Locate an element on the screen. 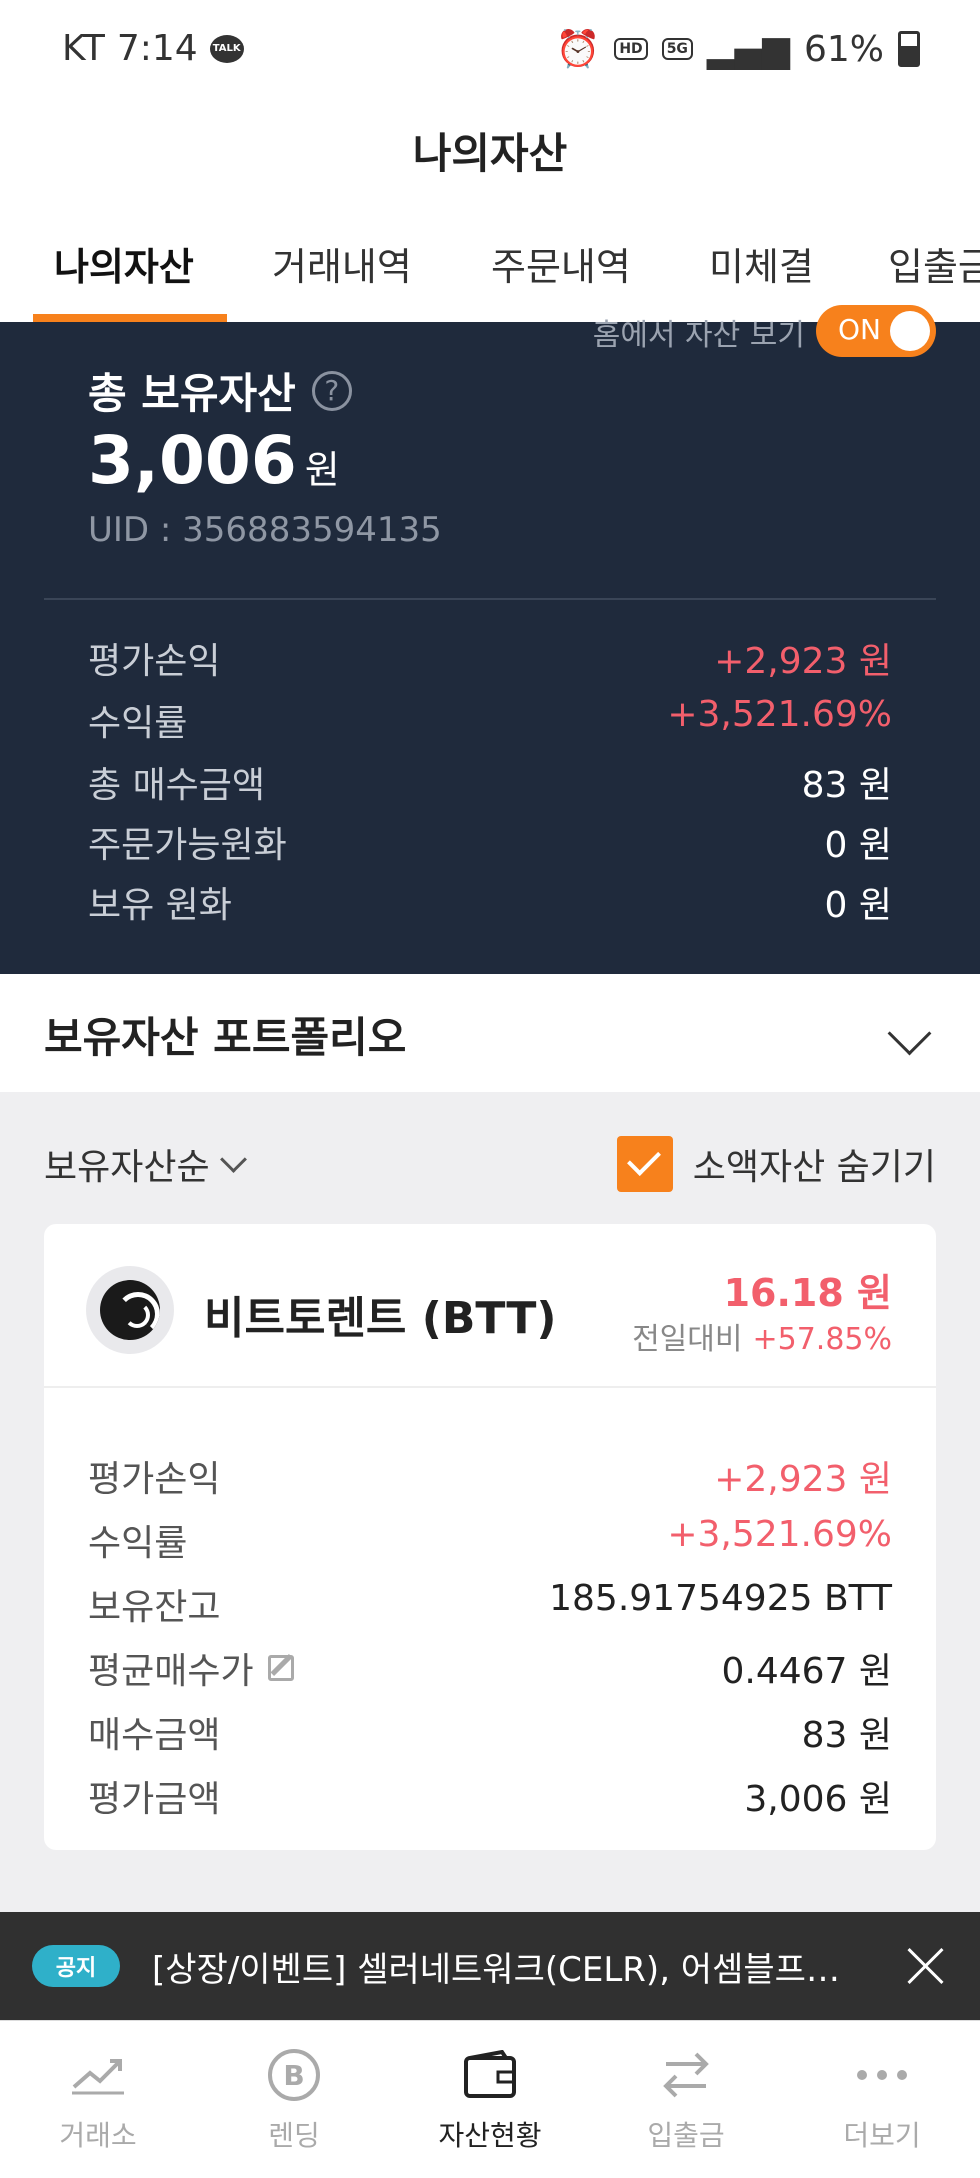 The width and height of the screenshot is (980, 2178). tab-trade-history: 거래내역 is located at coordinates (342, 263).